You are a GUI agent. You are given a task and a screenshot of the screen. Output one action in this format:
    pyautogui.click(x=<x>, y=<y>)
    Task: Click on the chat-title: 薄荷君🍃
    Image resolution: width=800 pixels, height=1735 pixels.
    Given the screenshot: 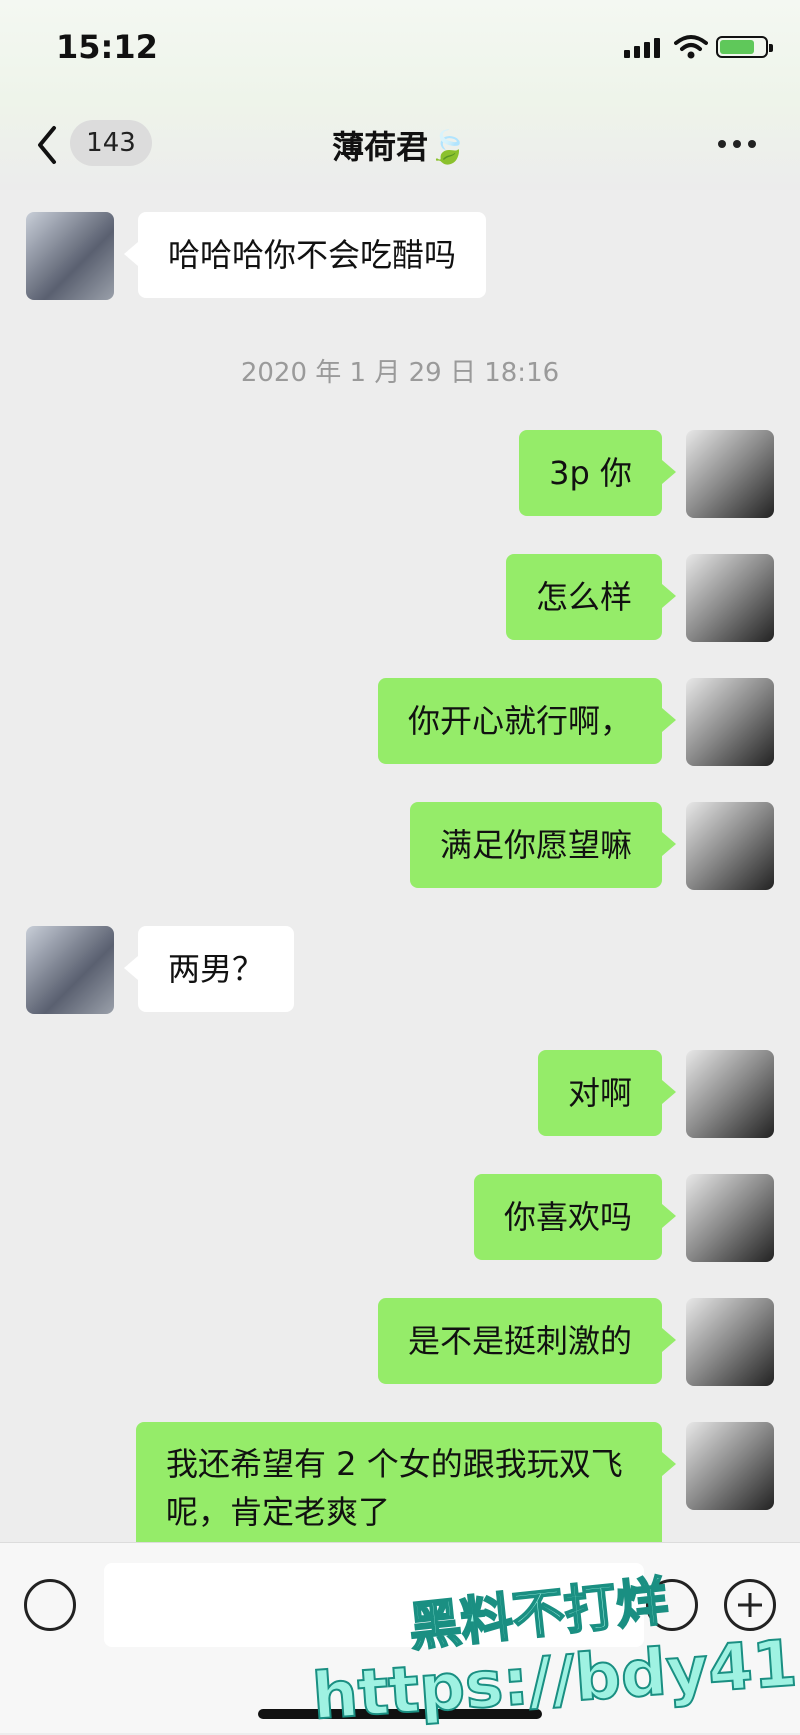 What is the action you would take?
    pyautogui.click(x=400, y=147)
    